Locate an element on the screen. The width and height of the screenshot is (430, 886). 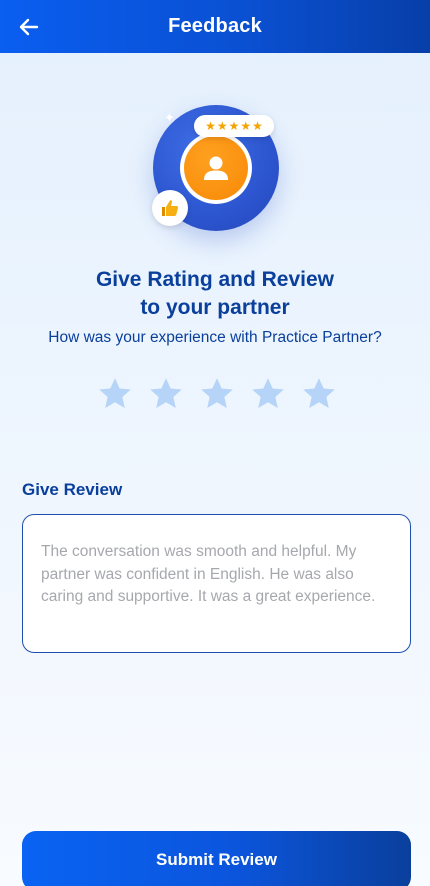
review-label: Give Review is located at coordinates (72, 489).